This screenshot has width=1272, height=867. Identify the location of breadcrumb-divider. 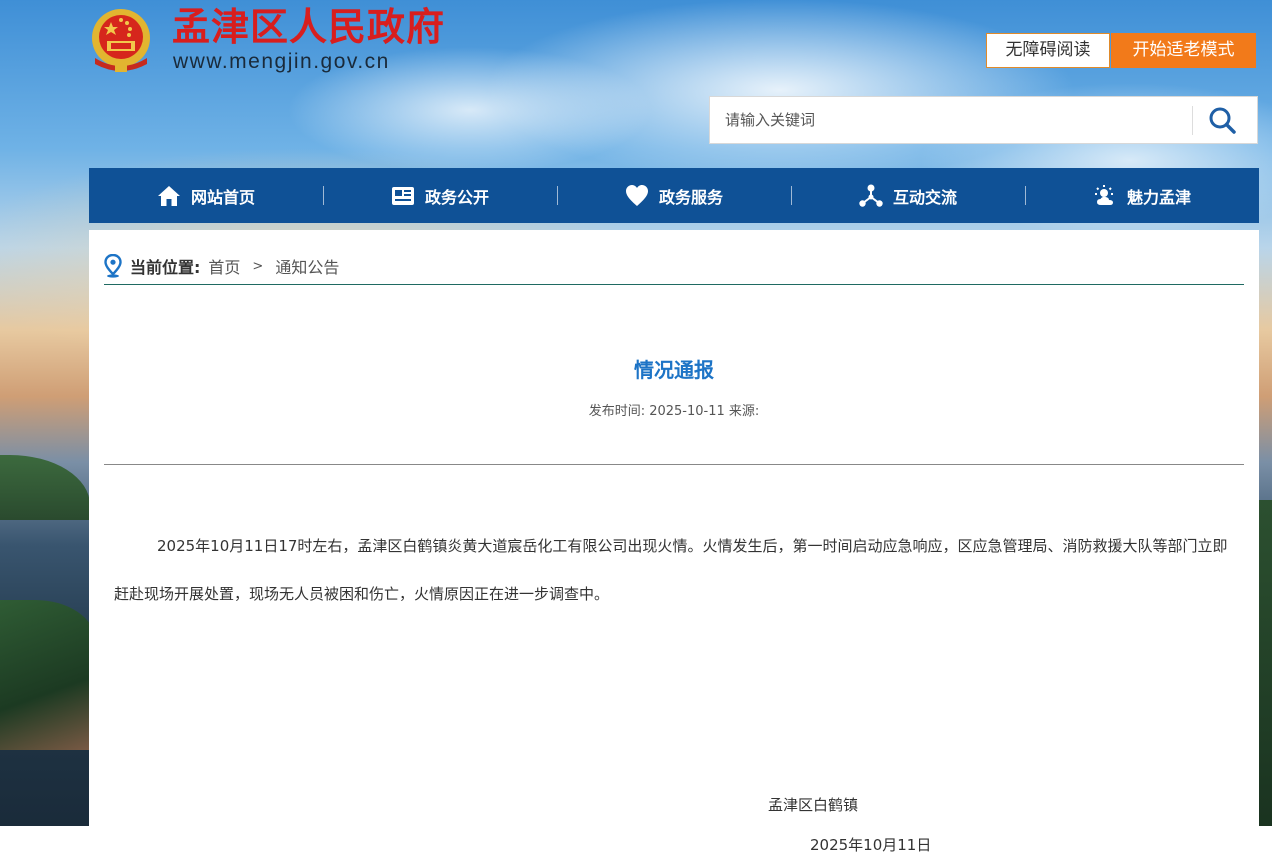
(674, 284).